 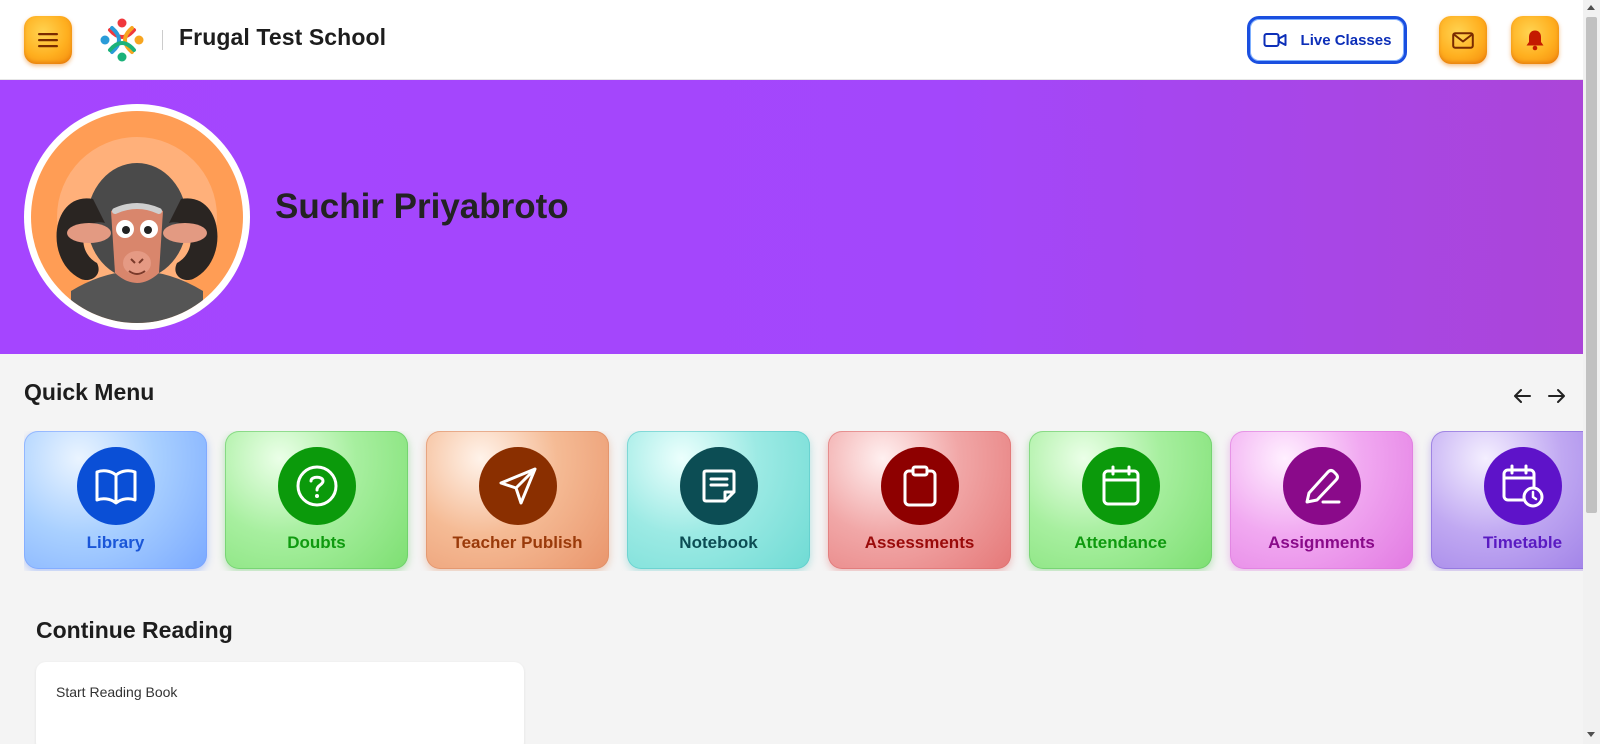 What do you see at coordinates (316, 542) in the screenshot?
I see `tile-label: Doubts` at bounding box center [316, 542].